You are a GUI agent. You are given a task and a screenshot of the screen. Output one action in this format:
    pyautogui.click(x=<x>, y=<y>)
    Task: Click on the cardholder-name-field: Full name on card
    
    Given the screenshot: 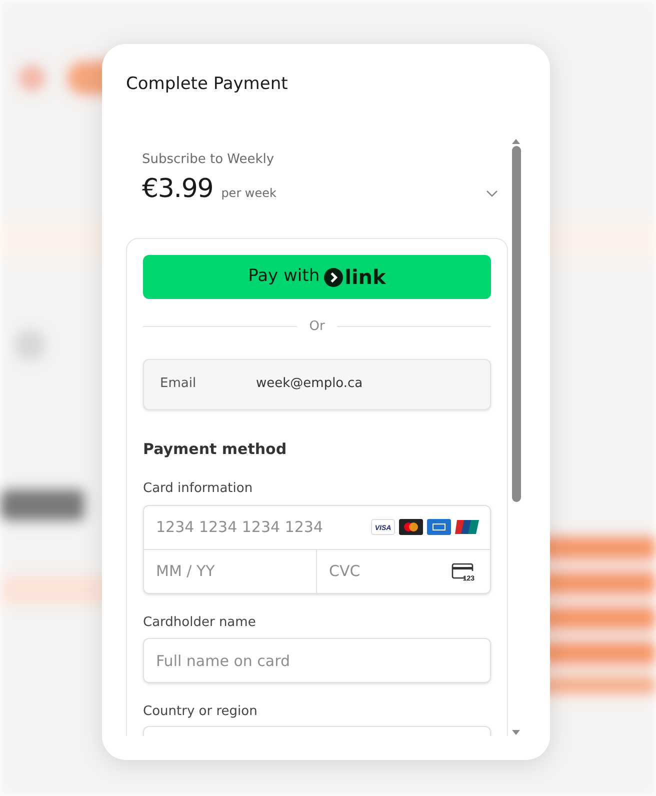 What is the action you would take?
    pyautogui.click(x=317, y=660)
    